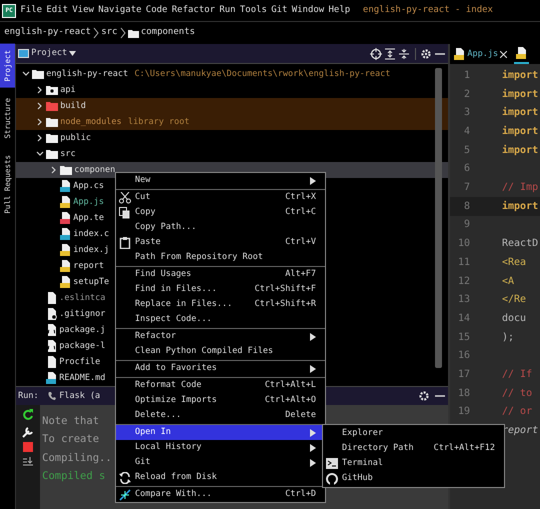 The width and height of the screenshot is (540, 509). I want to click on code-line: <A, so click(508, 281).